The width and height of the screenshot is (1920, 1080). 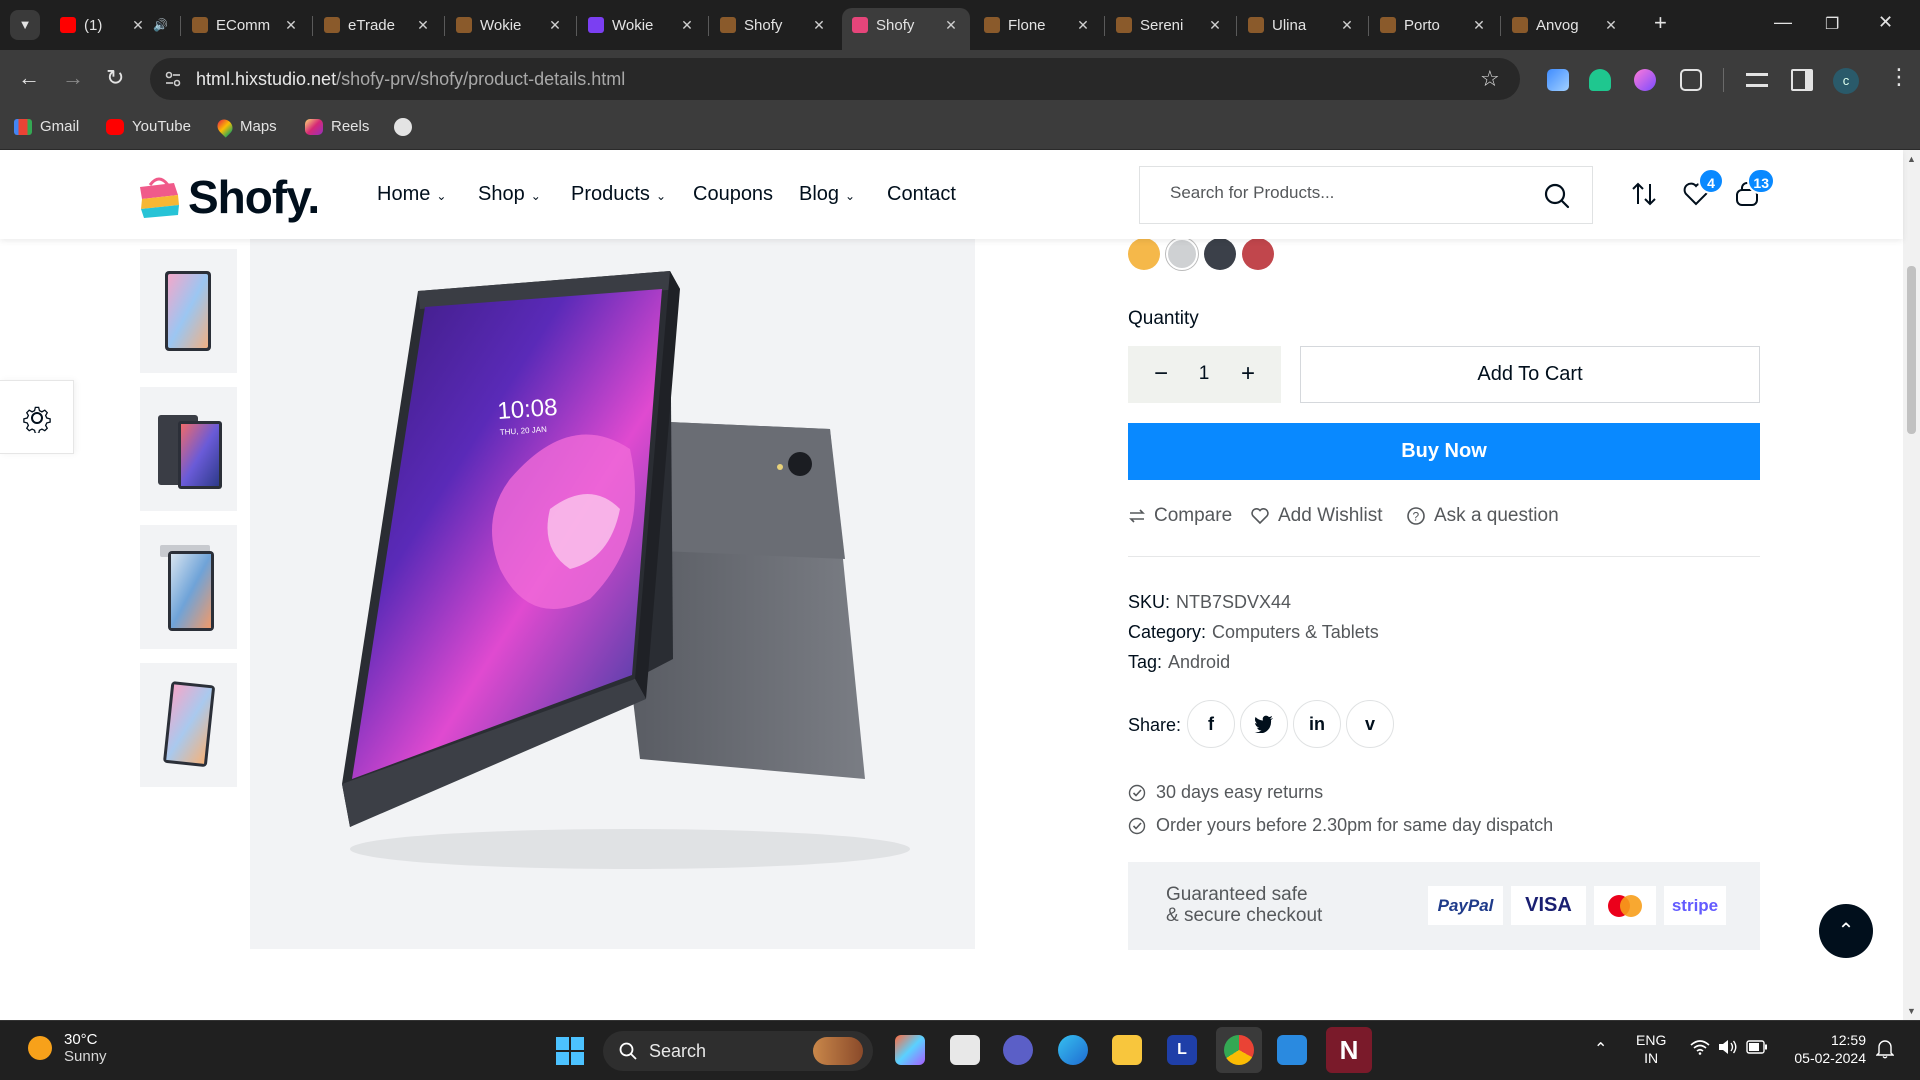 I want to click on search-icon, so click(x=1557, y=196).